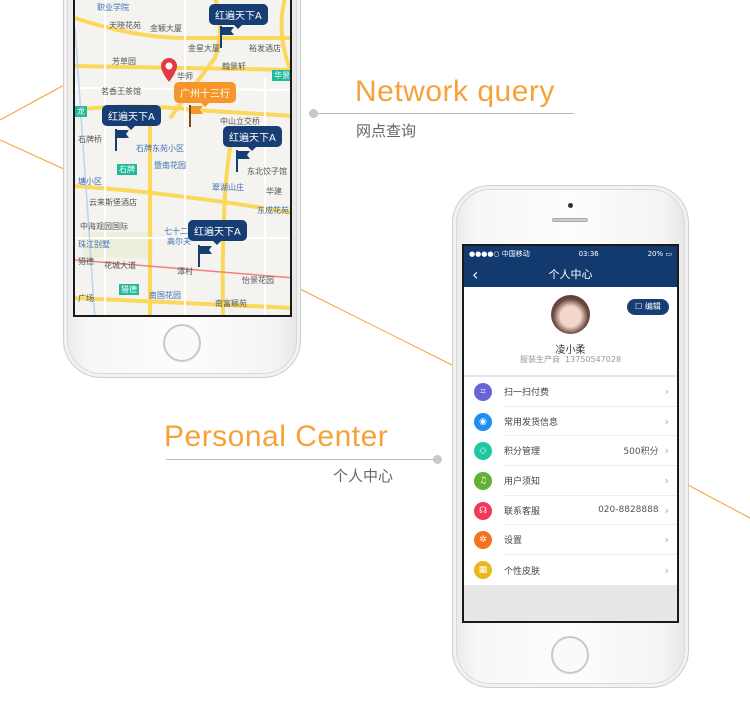 The height and width of the screenshot is (708, 750). I want to click on back-icon: ‹, so click(475, 274).